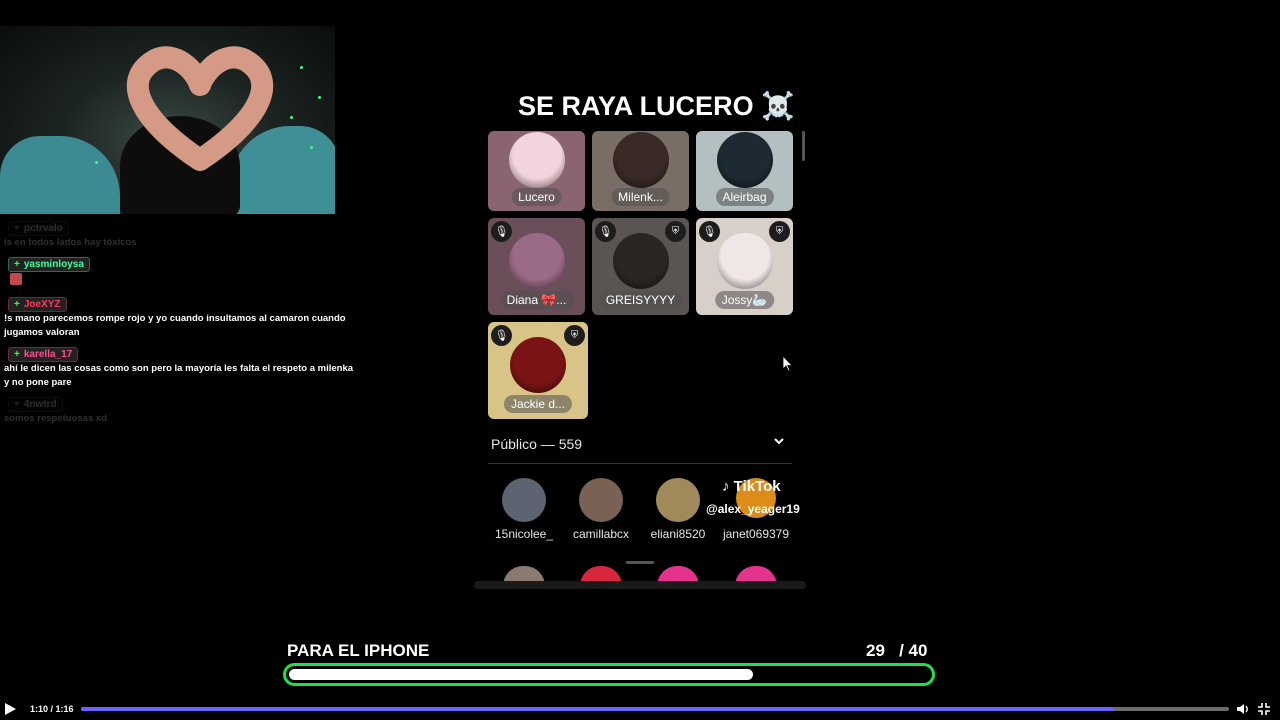  What do you see at coordinates (656, 106) in the screenshot?
I see `stream-title: SE RAYA LUCERO ☠️` at bounding box center [656, 106].